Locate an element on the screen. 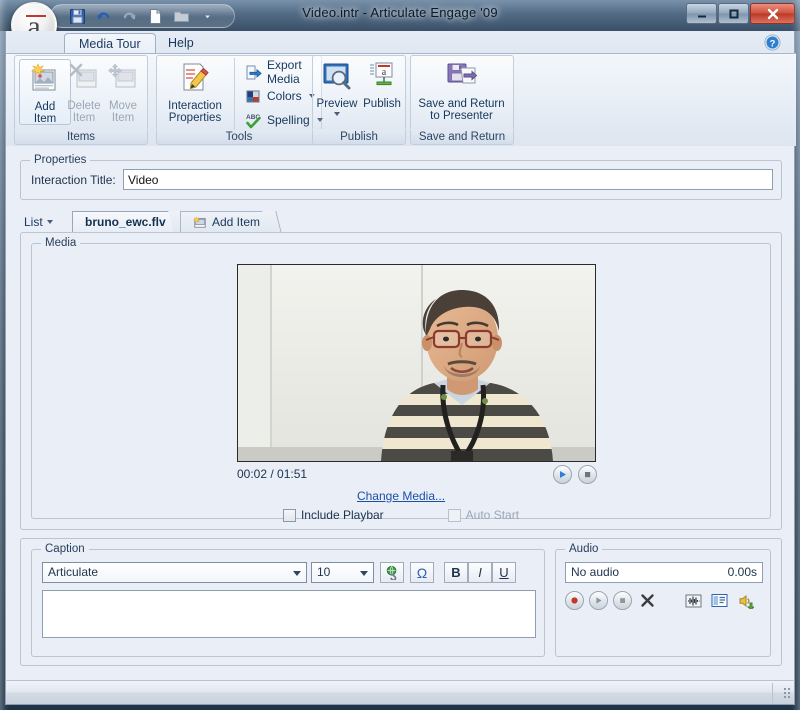 This screenshot has height=710, width=800. help-icon: ? is located at coordinates (772, 42).